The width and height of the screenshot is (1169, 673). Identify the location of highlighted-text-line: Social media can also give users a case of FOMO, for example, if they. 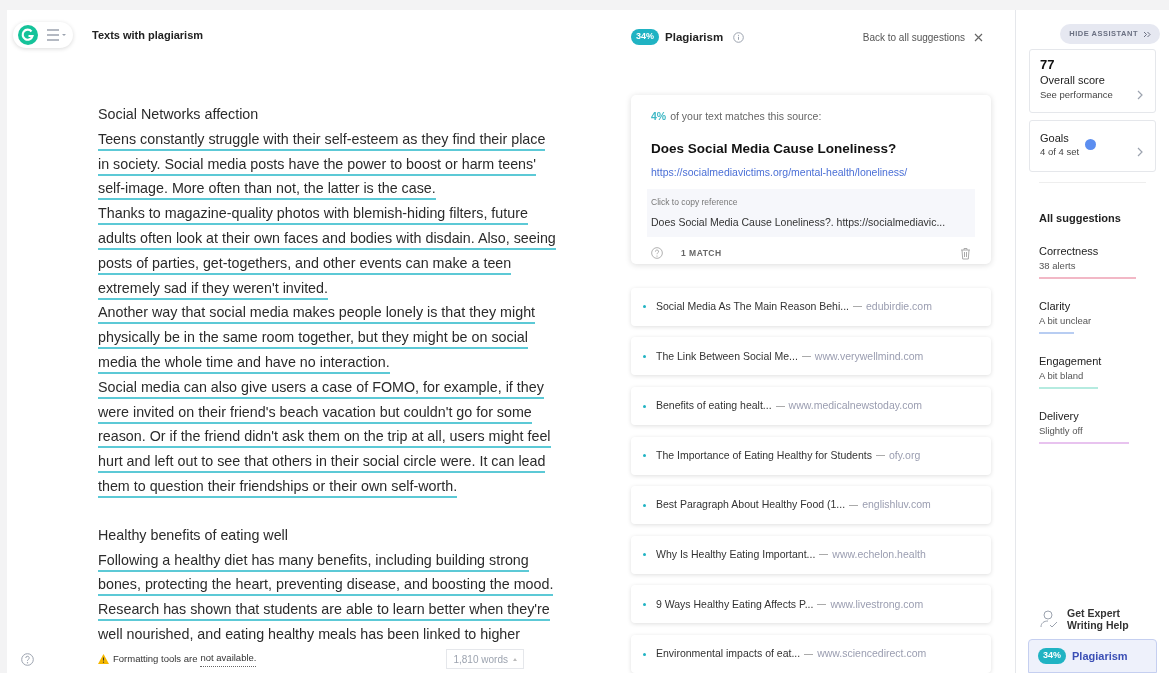
(321, 388).